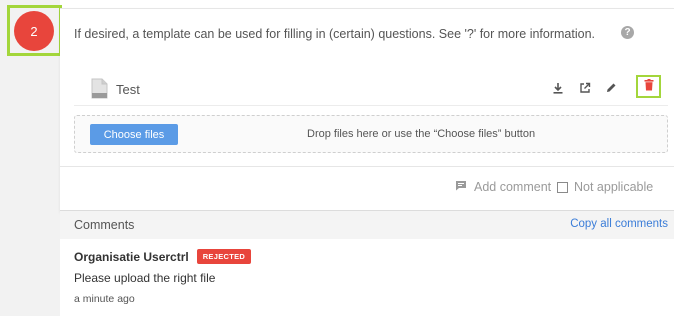 The width and height of the screenshot is (674, 316). What do you see at coordinates (371, 90) in the screenshot?
I see `file-row: Test` at bounding box center [371, 90].